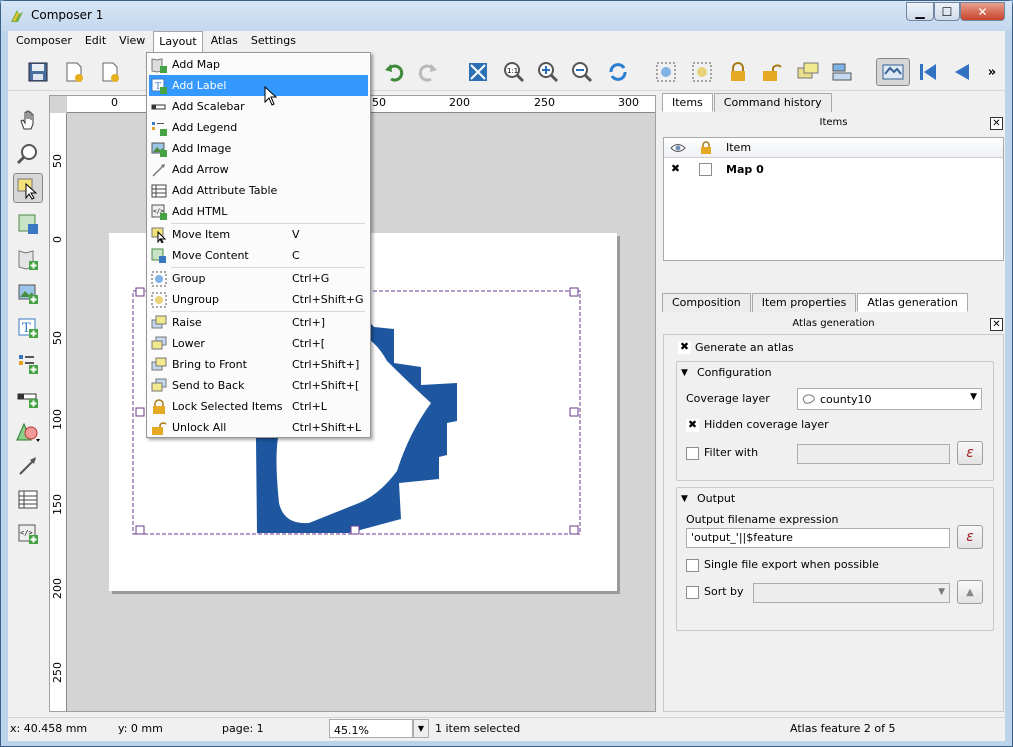 The width and height of the screenshot is (1013, 747). I want to click on ungroup-icon, so click(702, 72).